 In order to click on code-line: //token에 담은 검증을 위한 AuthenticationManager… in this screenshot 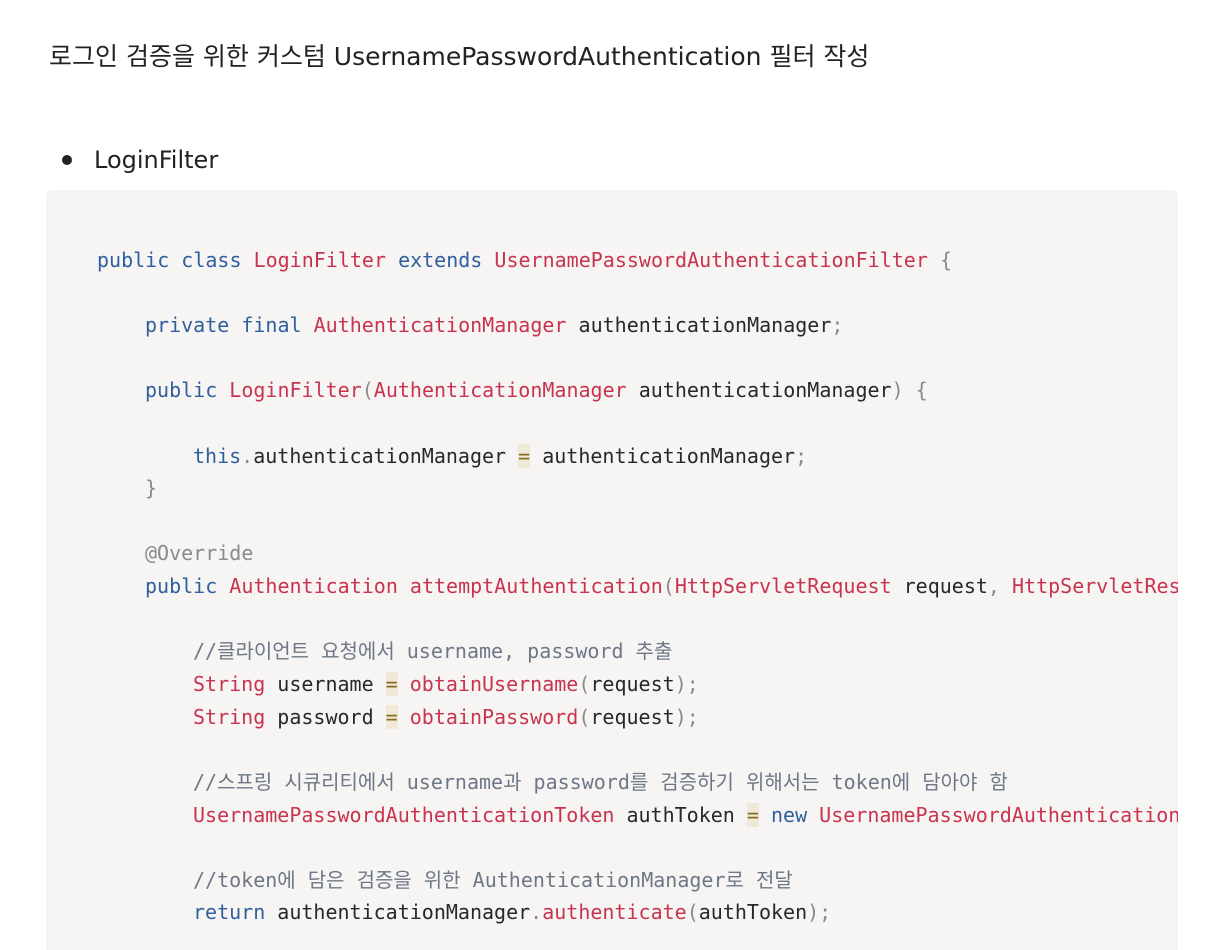, I will do `click(493, 880)`.